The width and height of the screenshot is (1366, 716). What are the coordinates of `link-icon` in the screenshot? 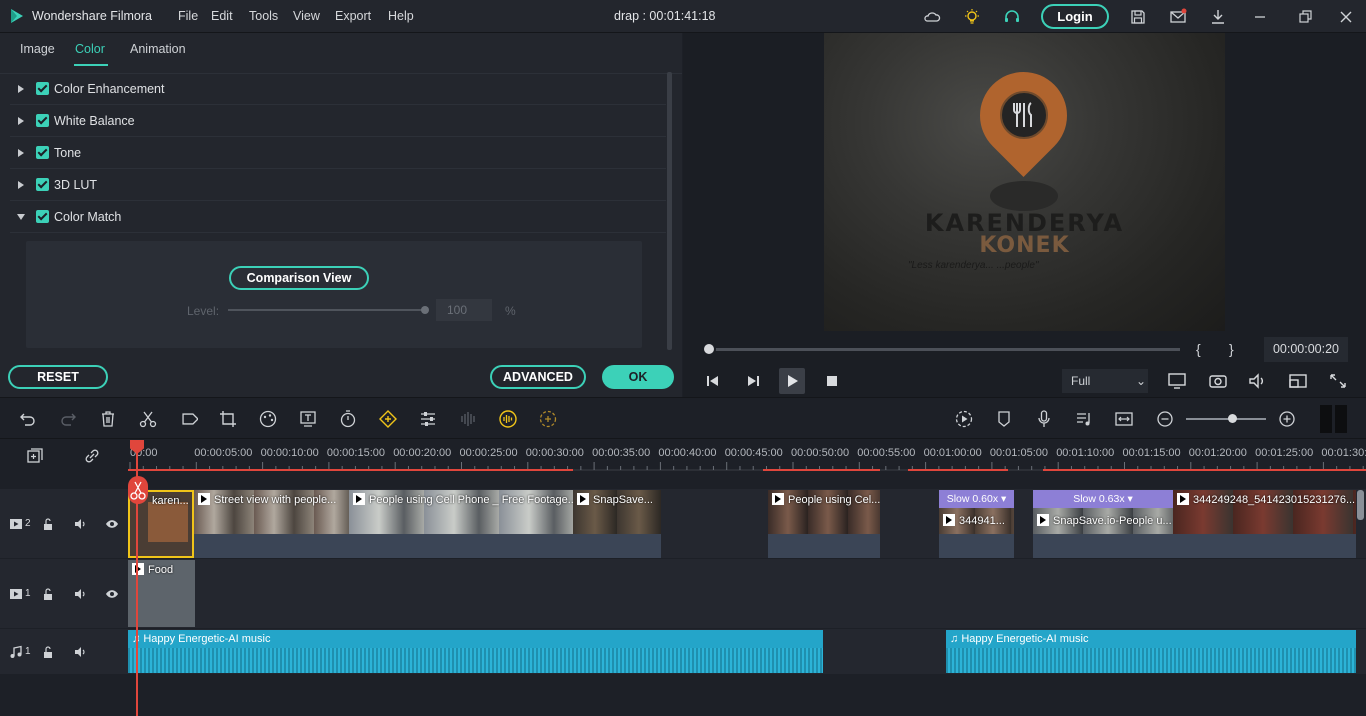 It's located at (92, 456).